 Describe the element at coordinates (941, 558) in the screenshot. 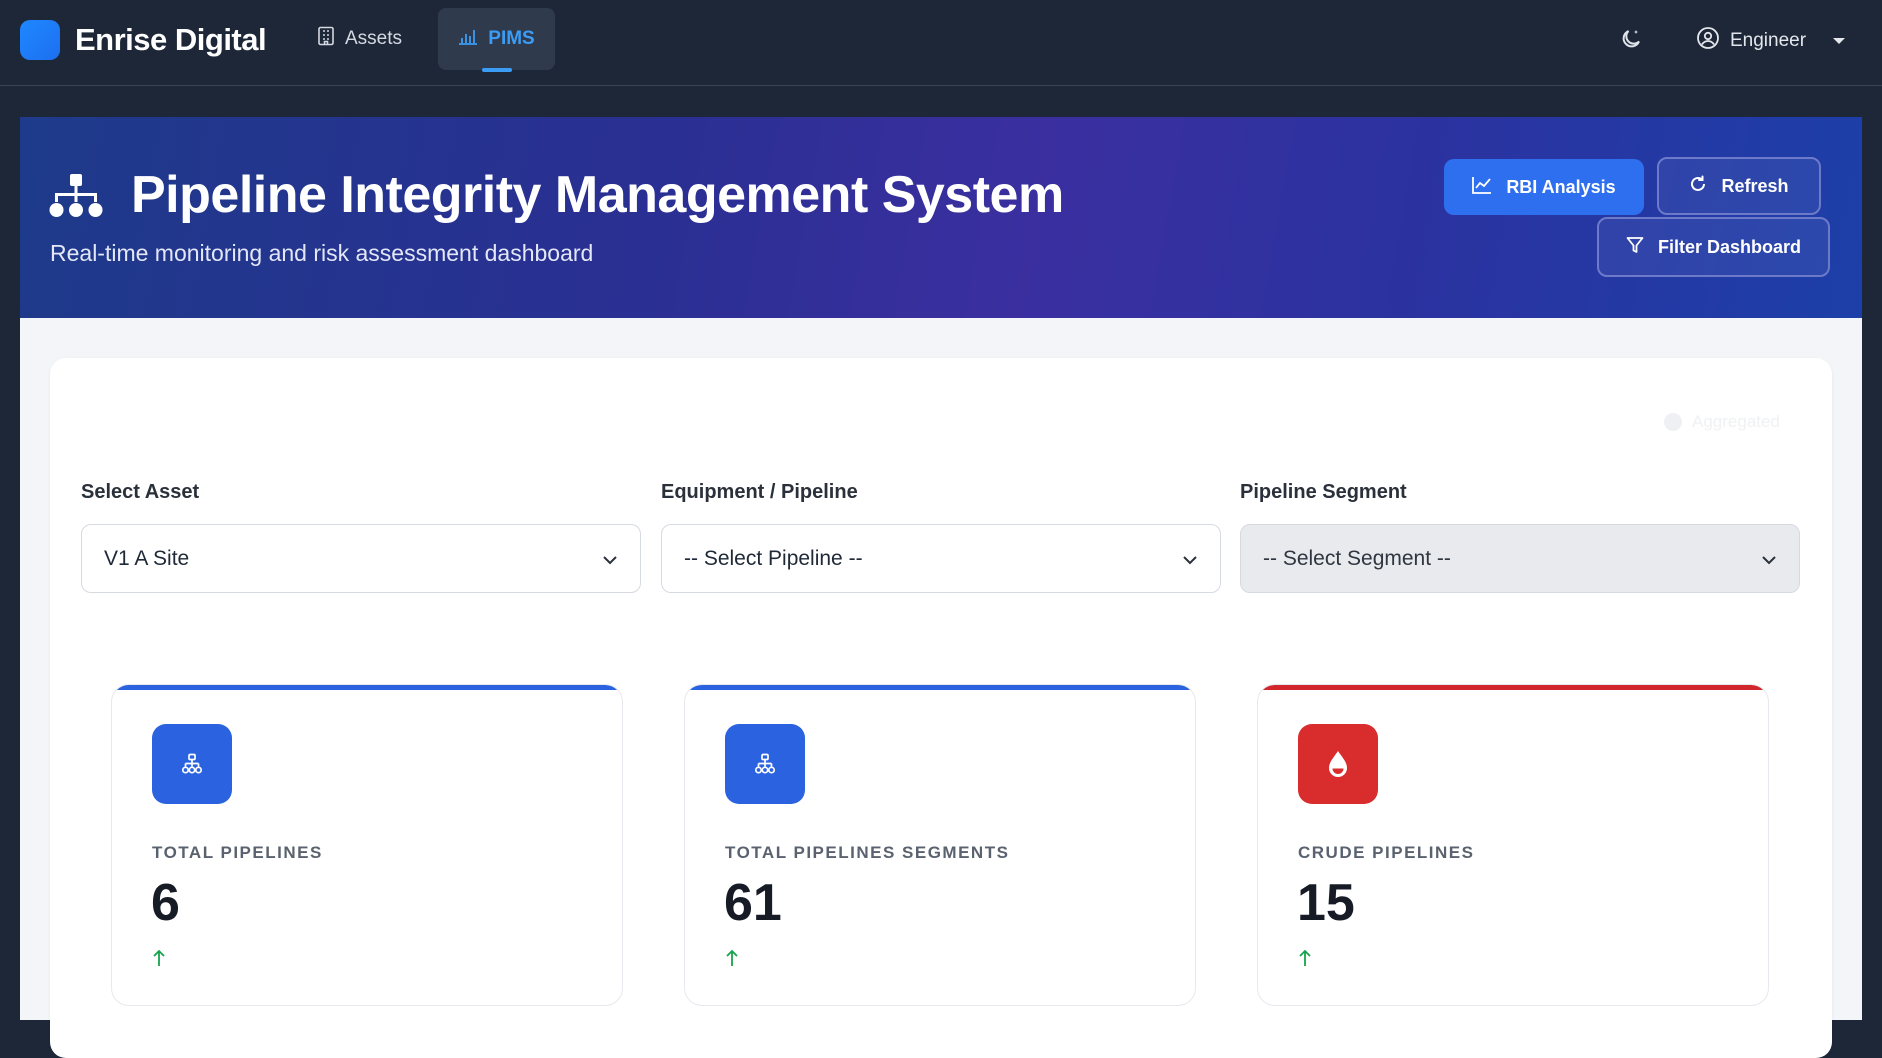

I see `pipeline-select: -- Select Pipeline --` at that location.